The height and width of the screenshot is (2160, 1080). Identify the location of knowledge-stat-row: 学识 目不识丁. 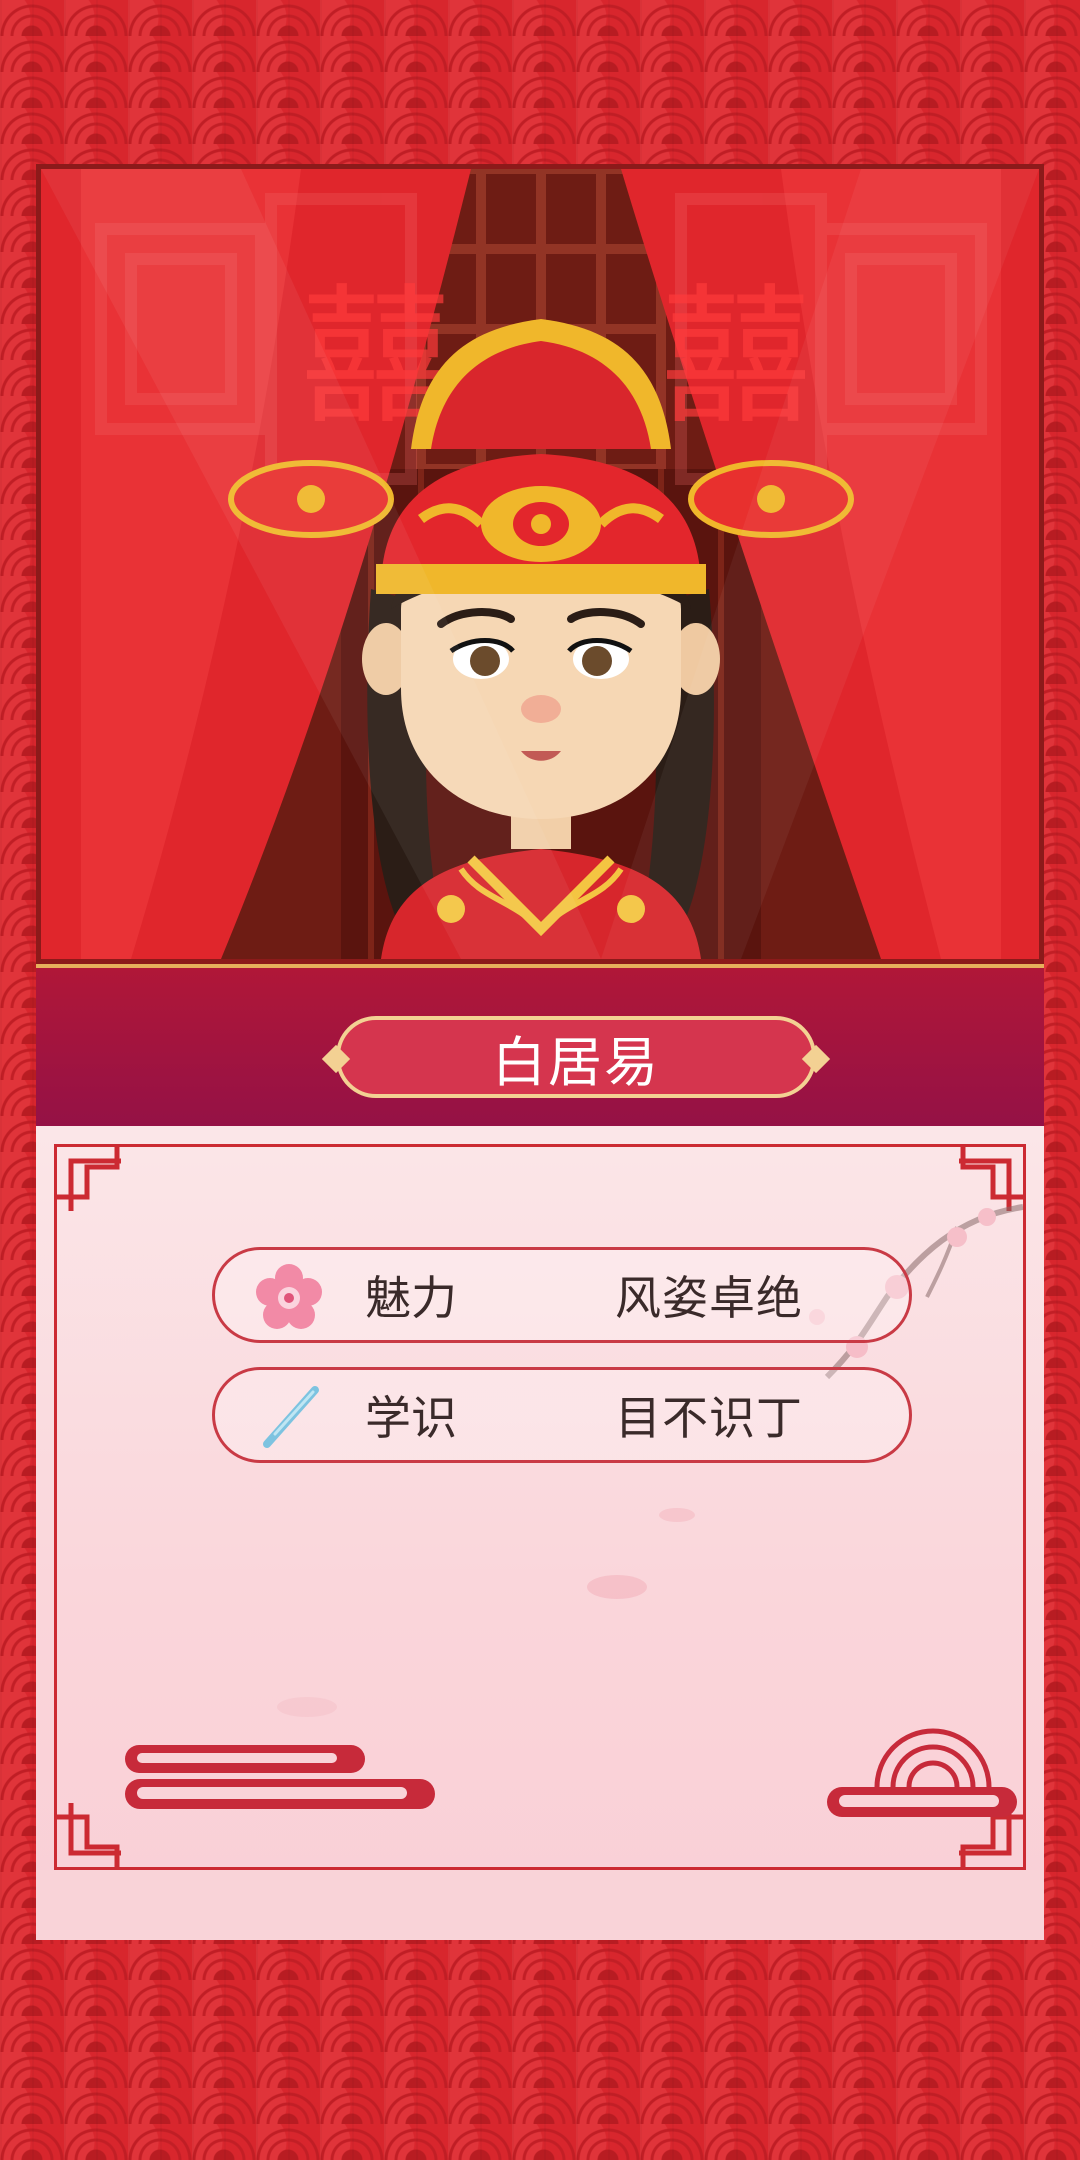
(562, 1415).